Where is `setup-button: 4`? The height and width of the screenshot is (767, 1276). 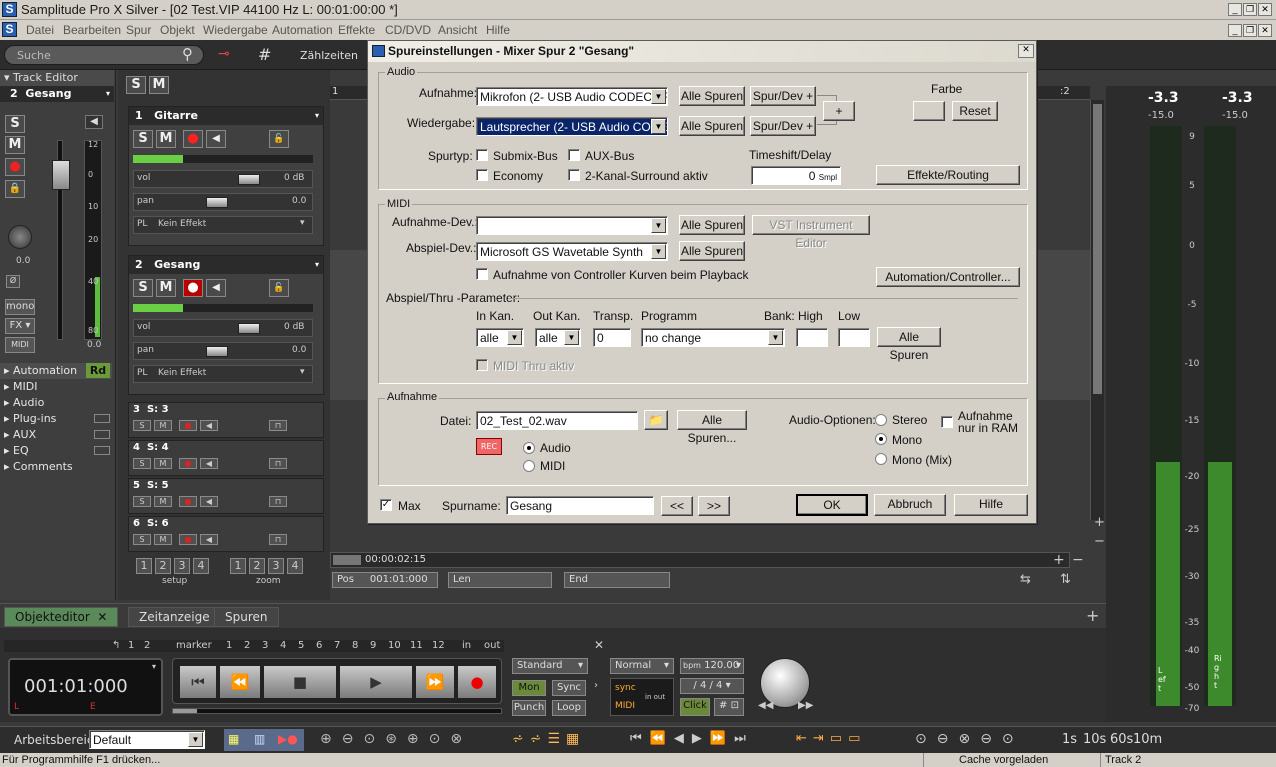
setup-button: 4 is located at coordinates (201, 566).